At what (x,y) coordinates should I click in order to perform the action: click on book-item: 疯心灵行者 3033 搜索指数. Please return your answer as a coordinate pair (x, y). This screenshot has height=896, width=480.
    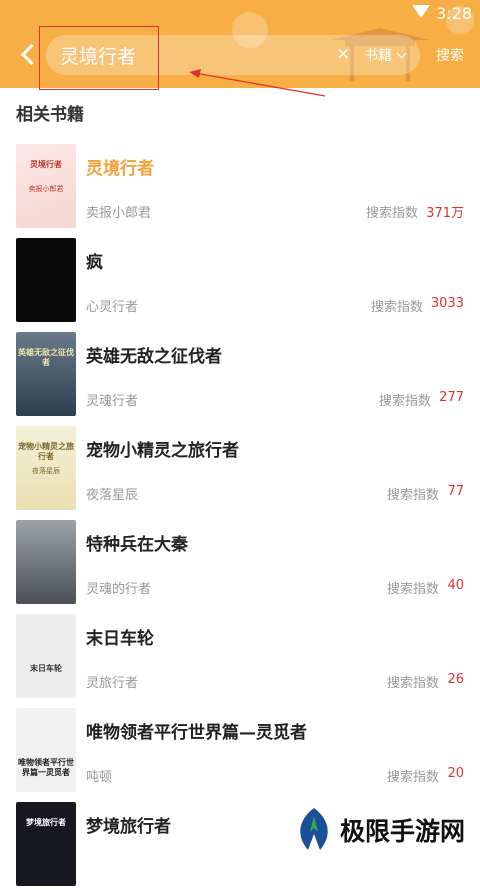
    Looking at the image, I should click on (240, 285).